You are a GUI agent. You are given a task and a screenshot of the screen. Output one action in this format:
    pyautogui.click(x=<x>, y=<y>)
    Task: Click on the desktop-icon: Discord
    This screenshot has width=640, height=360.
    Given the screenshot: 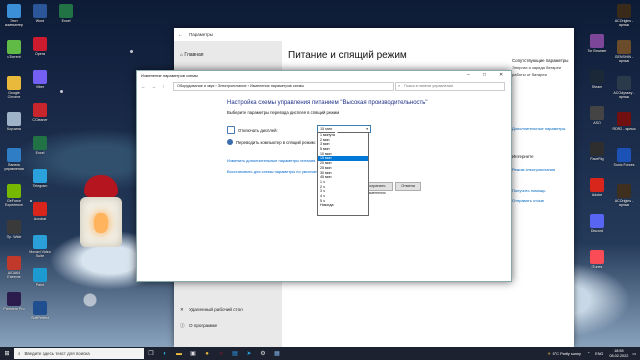 What is the action you would take?
    pyautogui.click(x=597, y=223)
    